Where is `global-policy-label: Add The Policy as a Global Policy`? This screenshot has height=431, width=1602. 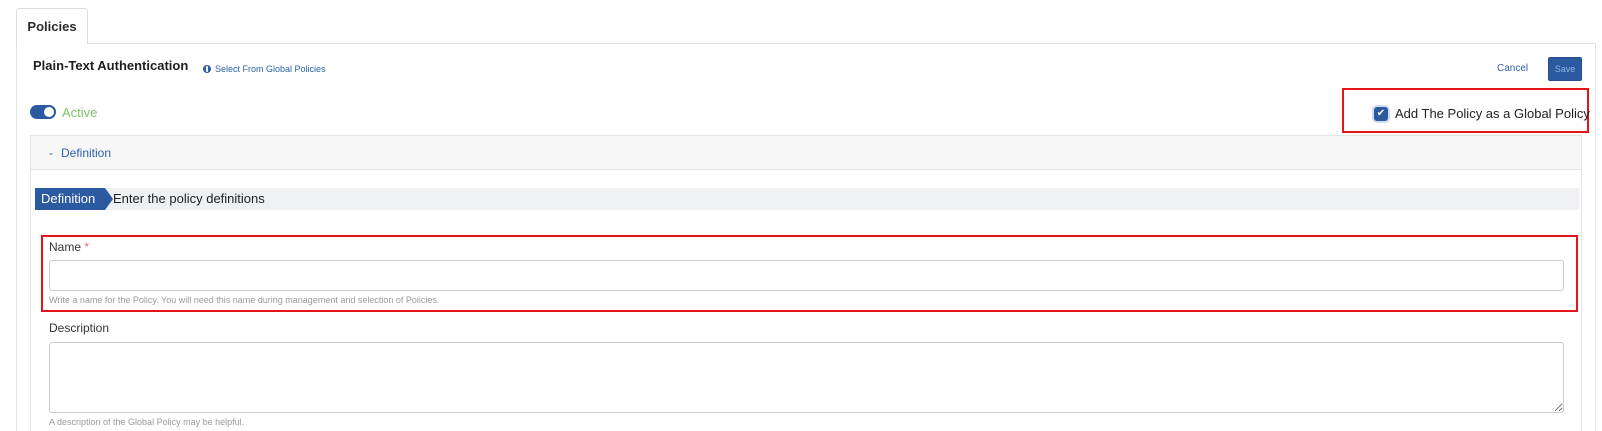
global-policy-label: Add The Policy as a Global Policy is located at coordinates (1492, 113).